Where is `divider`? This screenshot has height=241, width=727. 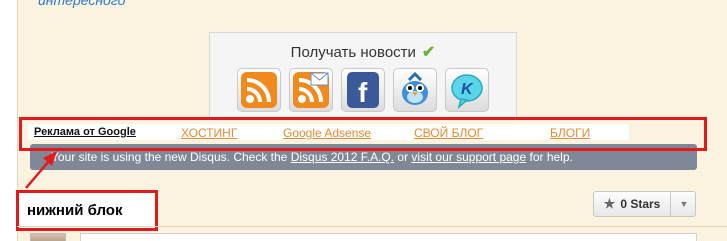
divider is located at coordinates (372, 226).